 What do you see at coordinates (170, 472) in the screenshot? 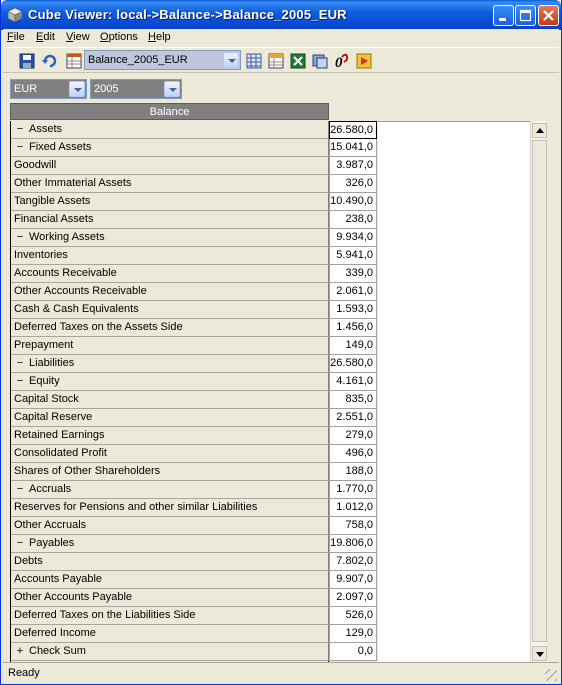
I see `row-header: Shares of Other Shareholders` at bounding box center [170, 472].